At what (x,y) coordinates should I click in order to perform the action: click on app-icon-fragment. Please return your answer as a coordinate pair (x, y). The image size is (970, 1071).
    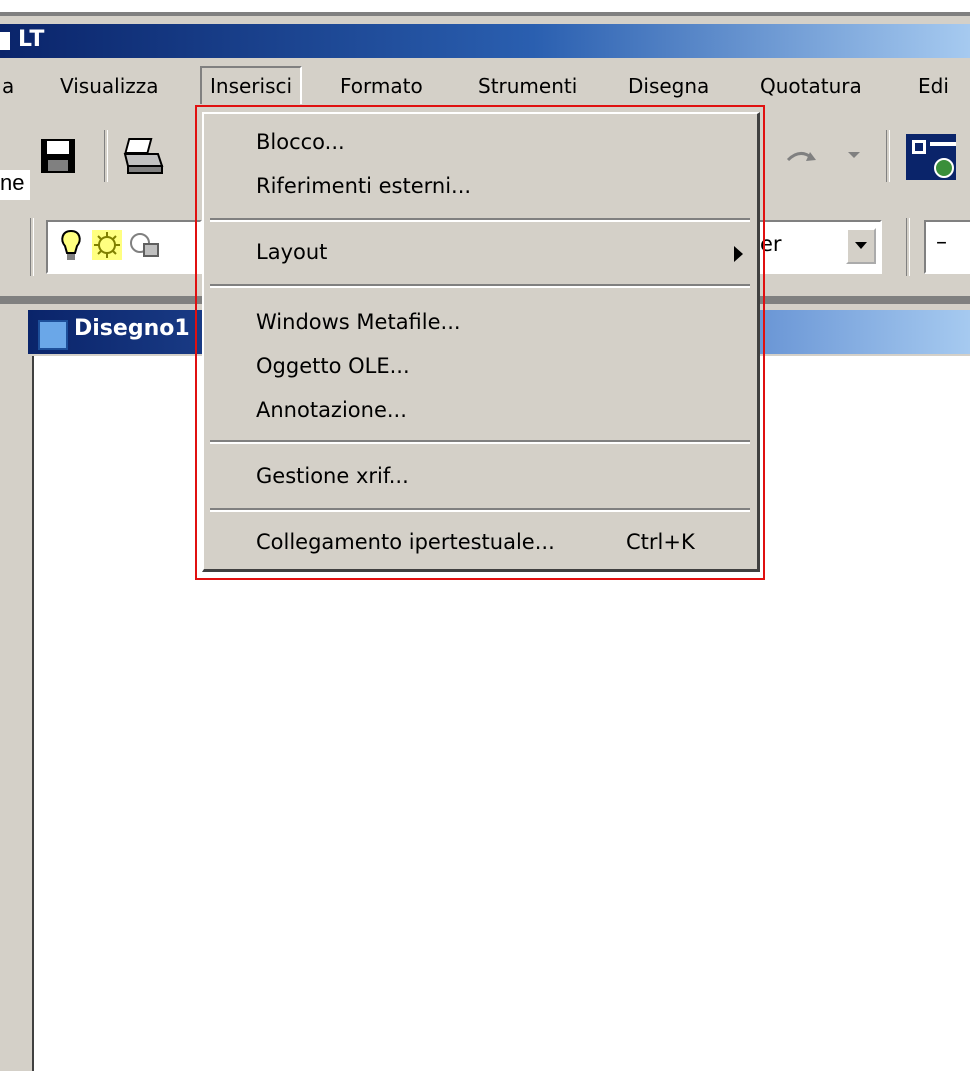
    Looking at the image, I should click on (5, 41).